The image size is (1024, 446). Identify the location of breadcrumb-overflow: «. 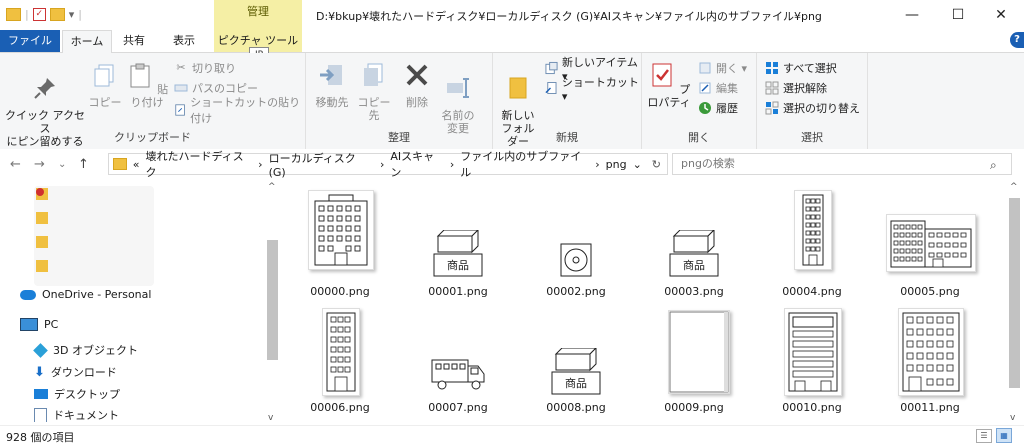
(136, 164).